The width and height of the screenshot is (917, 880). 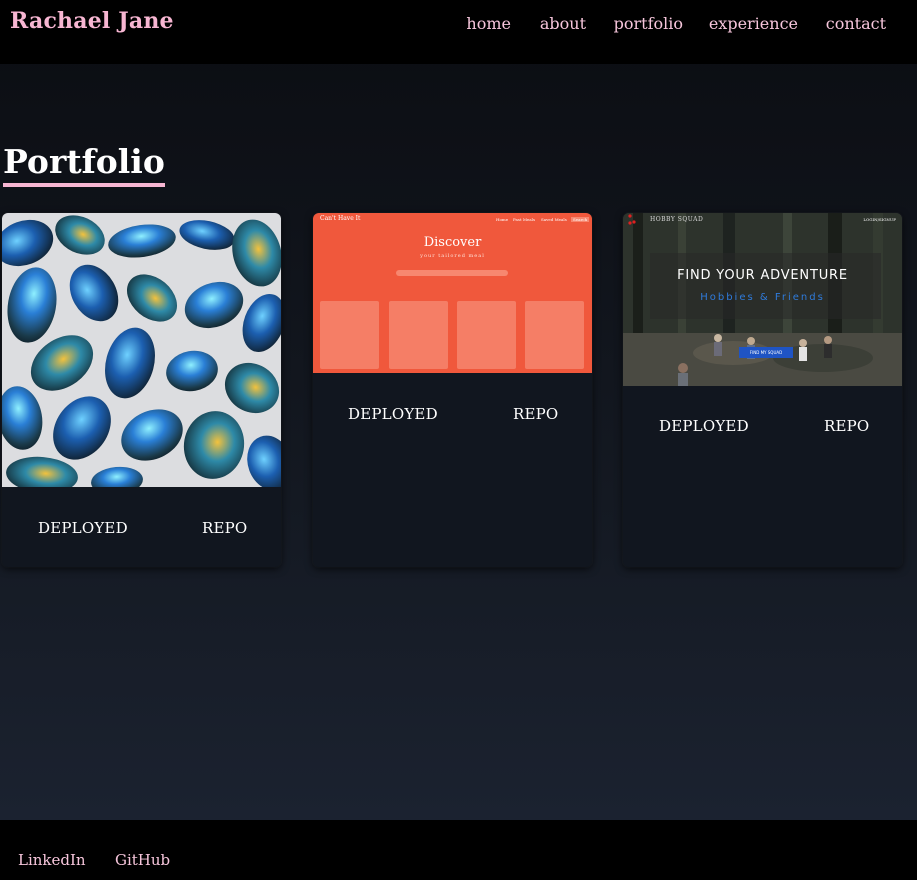 I want to click on project-image, so click(x=141, y=350).